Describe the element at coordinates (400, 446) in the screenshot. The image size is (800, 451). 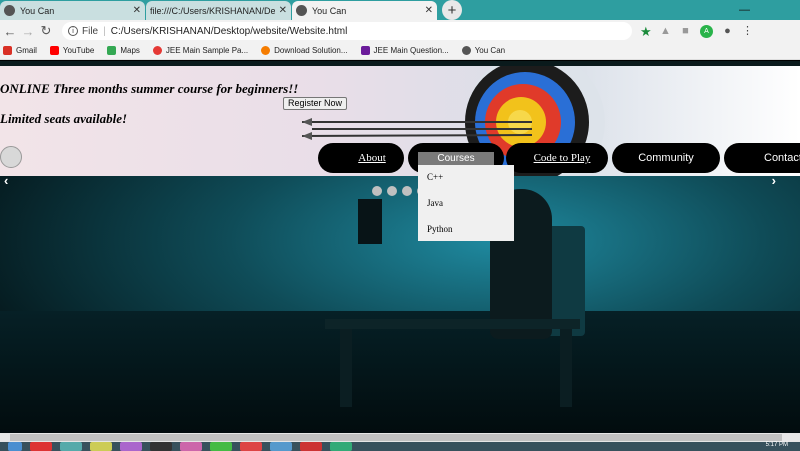
I see `windows-taskbar: 5:17 PM` at that location.